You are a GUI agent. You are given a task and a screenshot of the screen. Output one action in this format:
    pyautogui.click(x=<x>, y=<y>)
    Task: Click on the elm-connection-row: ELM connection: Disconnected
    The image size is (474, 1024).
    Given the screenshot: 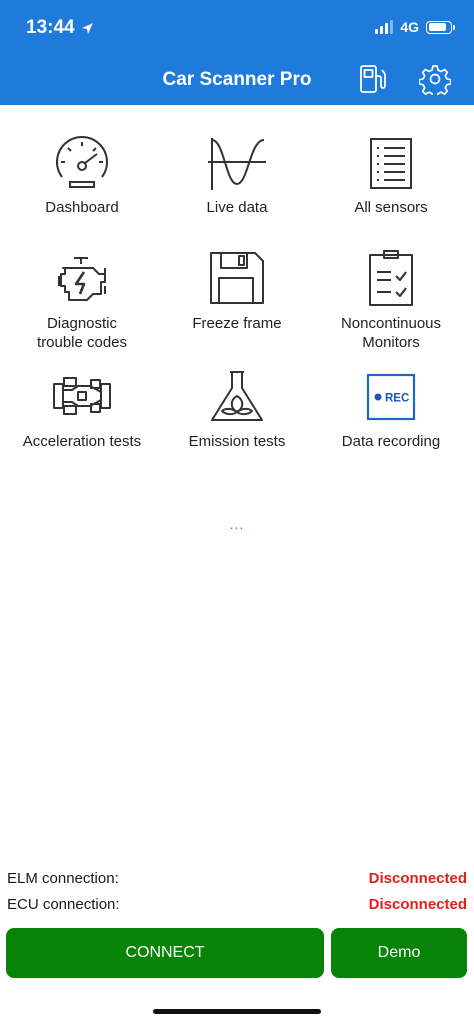 What is the action you would take?
    pyautogui.click(x=237, y=878)
    